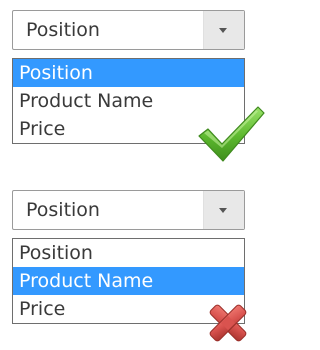 This screenshot has width=320, height=350. I want to click on dropdown-option-product-name: Product Name, so click(128, 281).